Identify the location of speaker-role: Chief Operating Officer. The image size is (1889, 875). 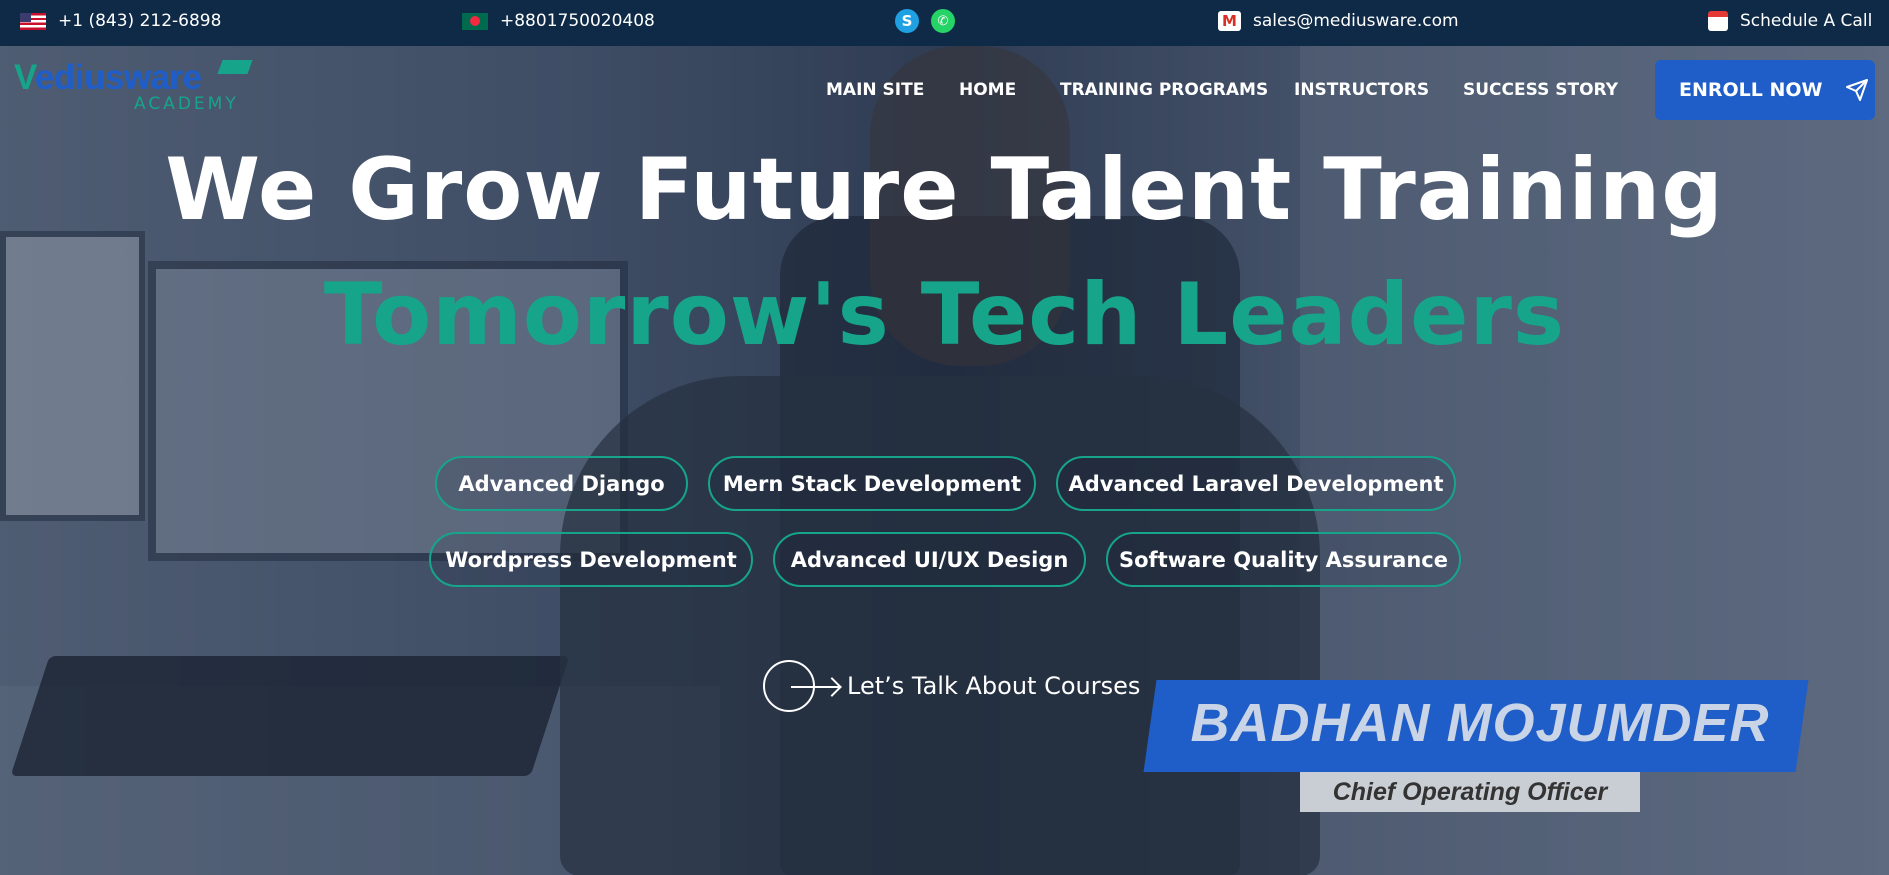
(1470, 792).